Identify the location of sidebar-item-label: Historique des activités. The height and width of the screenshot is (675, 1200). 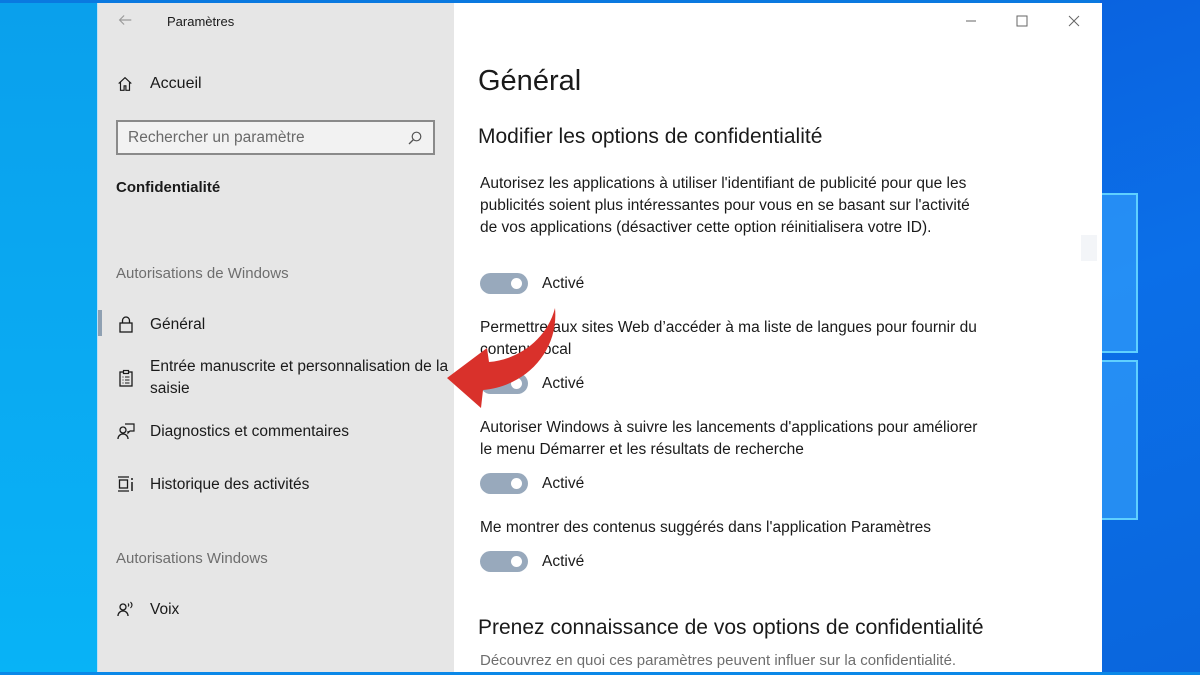
(230, 484).